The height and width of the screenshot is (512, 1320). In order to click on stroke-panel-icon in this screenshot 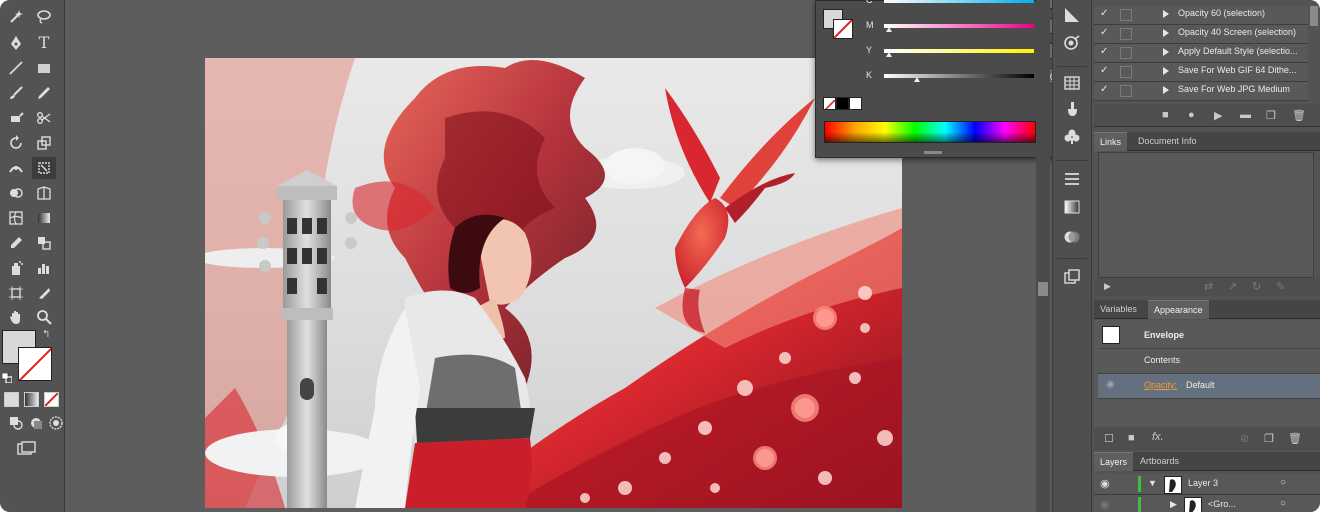, I will do `click(1072, 180)`.